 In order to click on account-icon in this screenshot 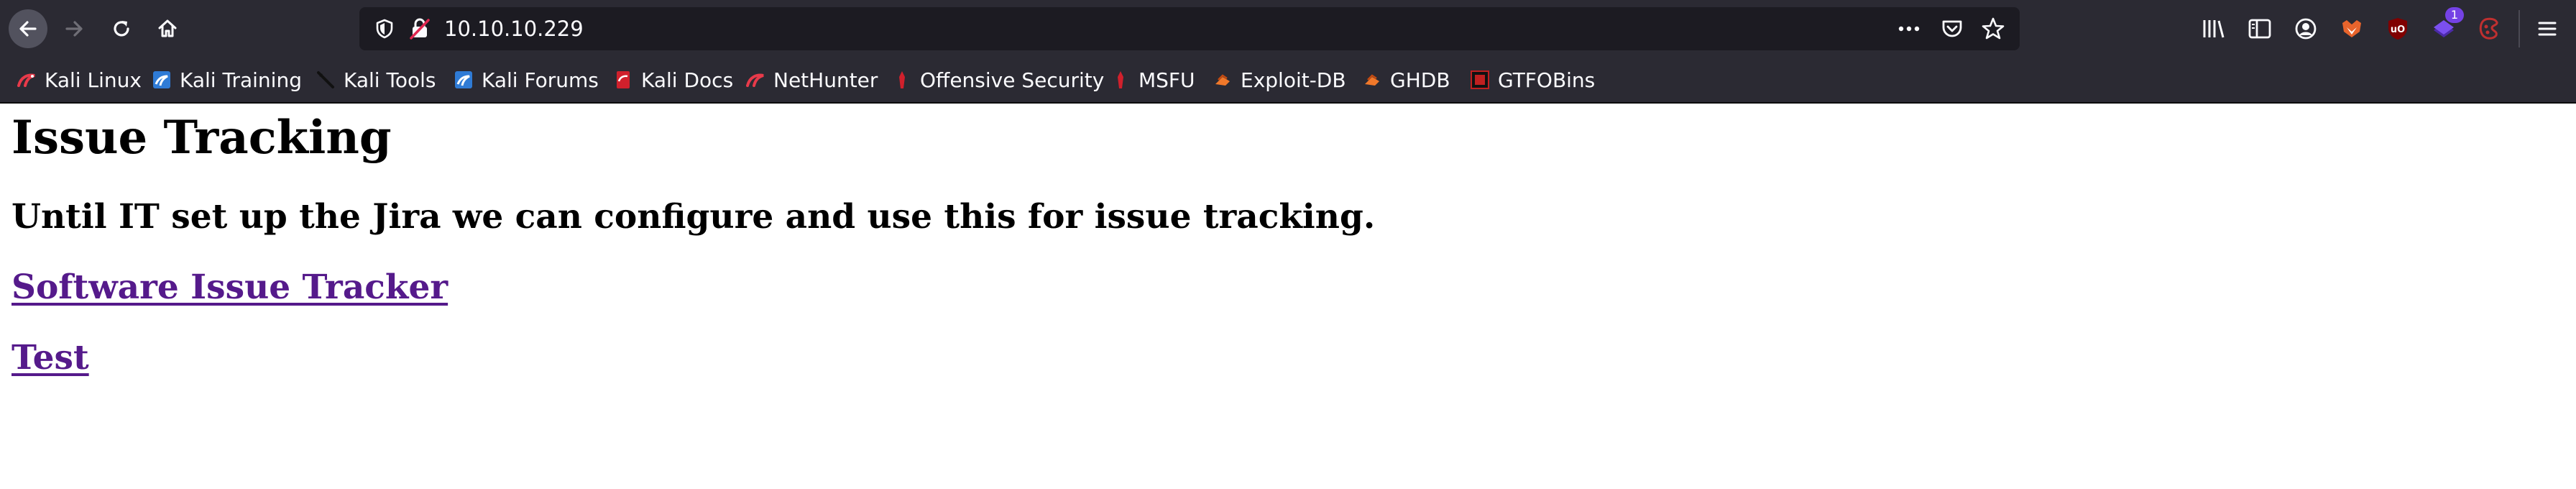, I will do `click(2305, 28)`.